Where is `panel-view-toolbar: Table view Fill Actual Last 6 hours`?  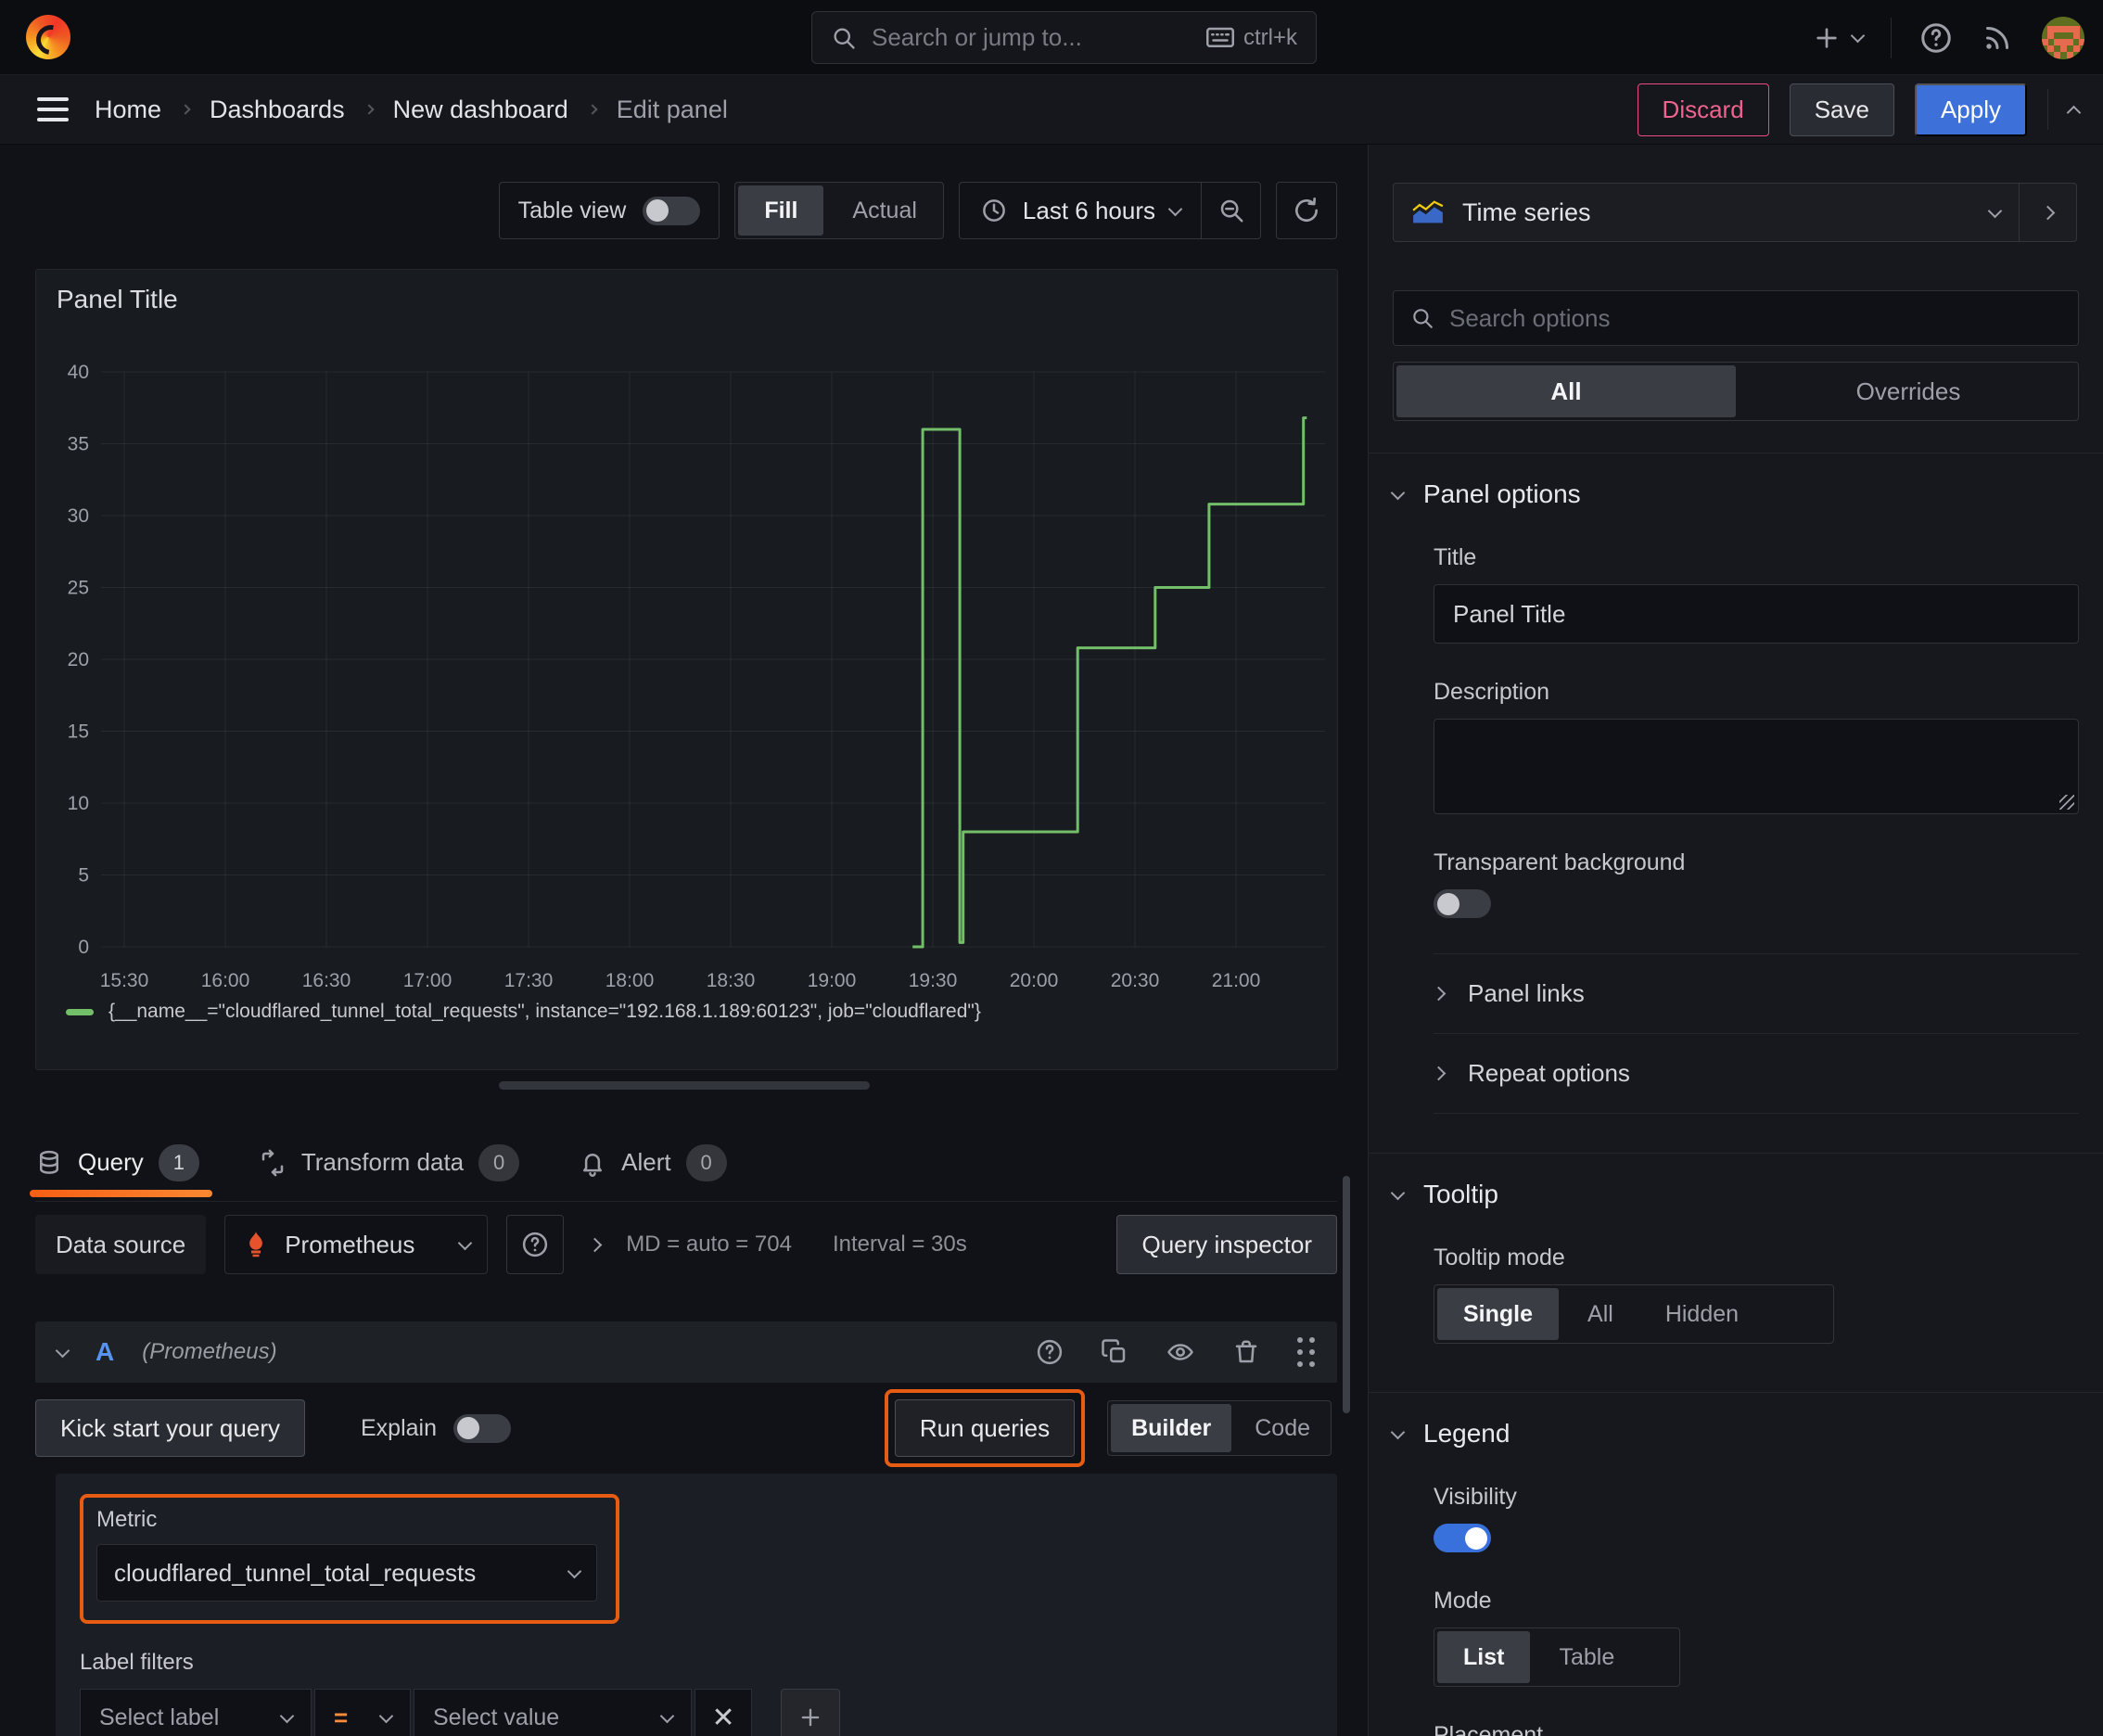
panel-view-toolbar: Table view Fill Actual Last 6 hours is located at coordinates (917, 210).